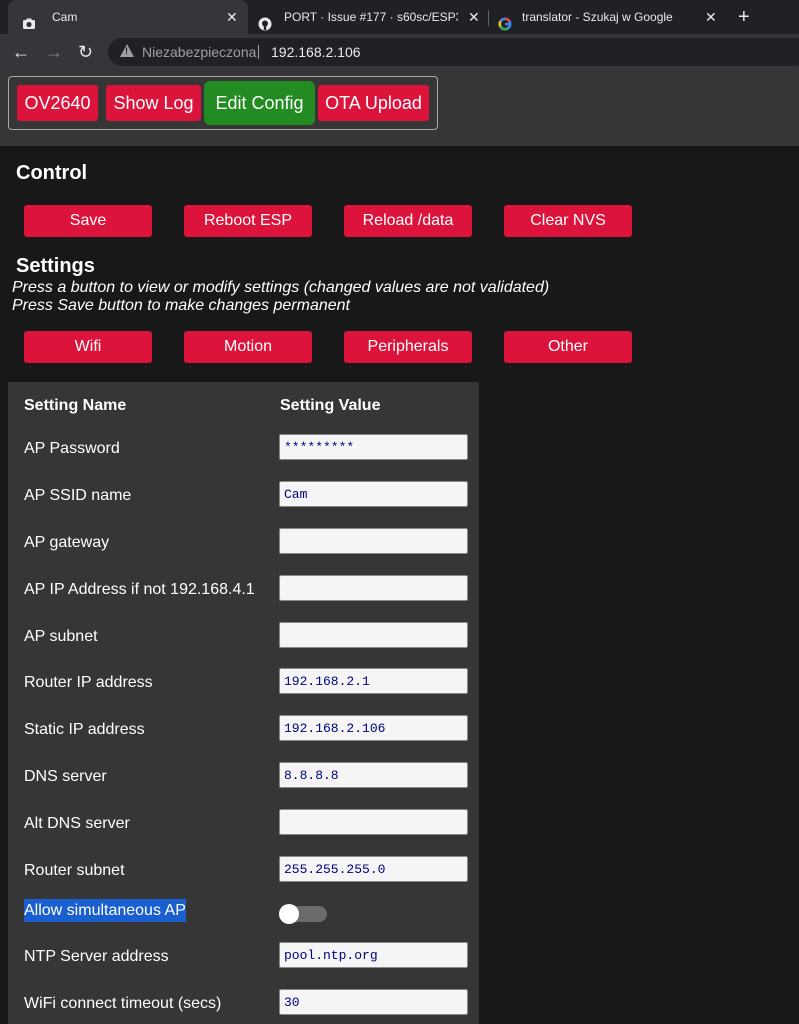 Image resolution: width=799 pixels, height=1024 pixels. What do you see at coordinates (259, 103) in the screenshot?
I see `edit-config-button: Edit Config` at bounding box center [259, 103].